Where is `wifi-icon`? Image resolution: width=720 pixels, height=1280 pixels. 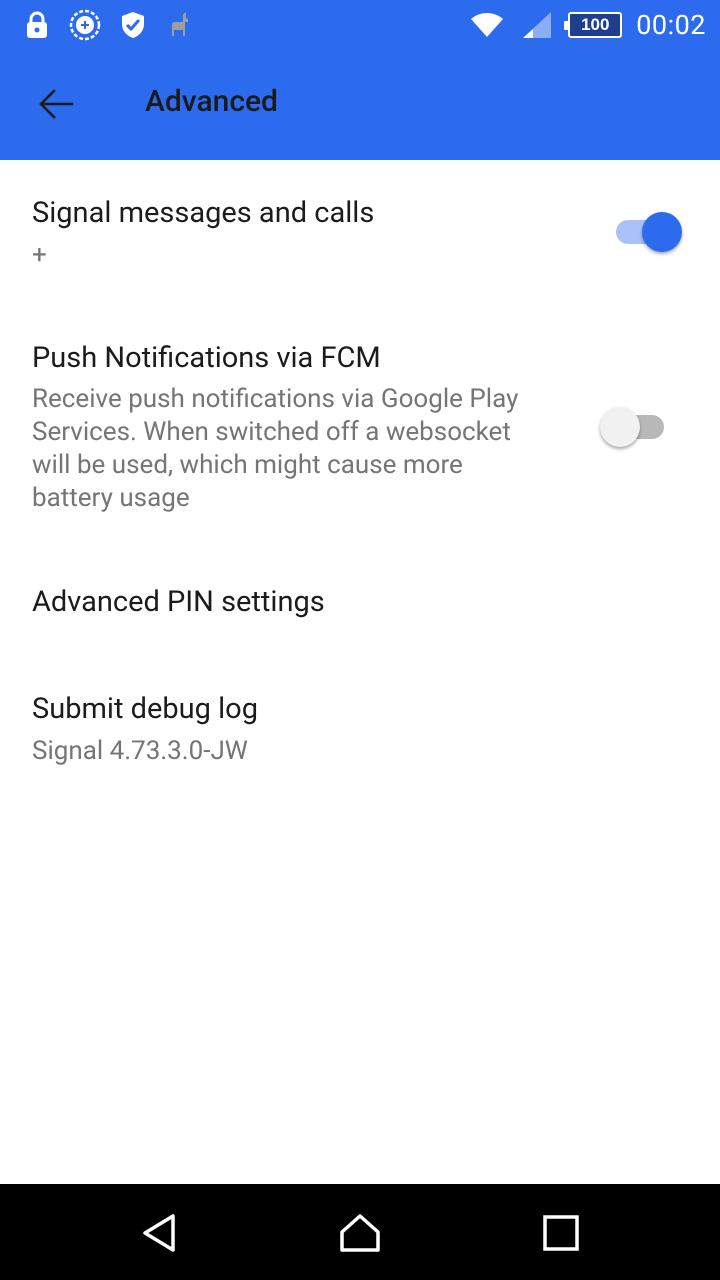 wifi-icon is located at coordinates (487, 25).